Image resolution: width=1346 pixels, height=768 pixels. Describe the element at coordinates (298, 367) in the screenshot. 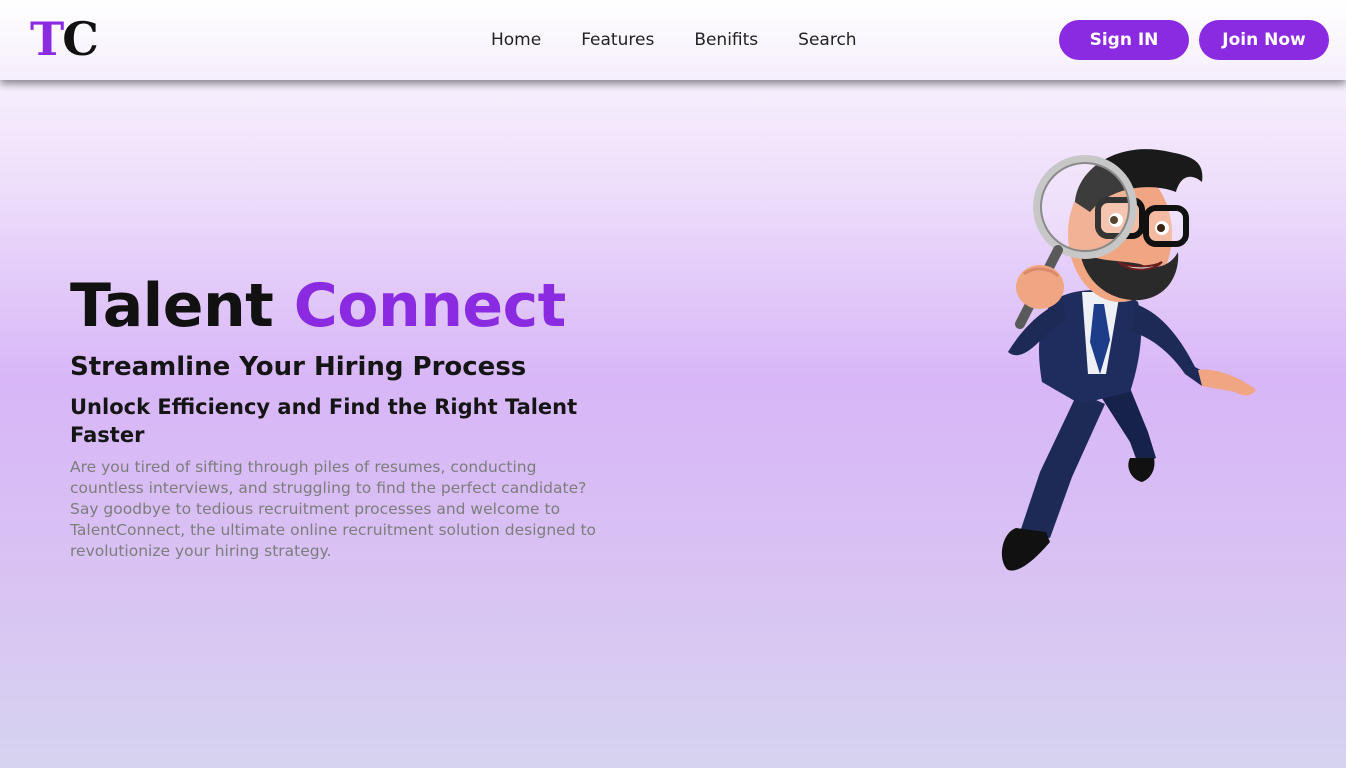

I see `hero-subtitle: Streamline Your Hiring Process` at that location.